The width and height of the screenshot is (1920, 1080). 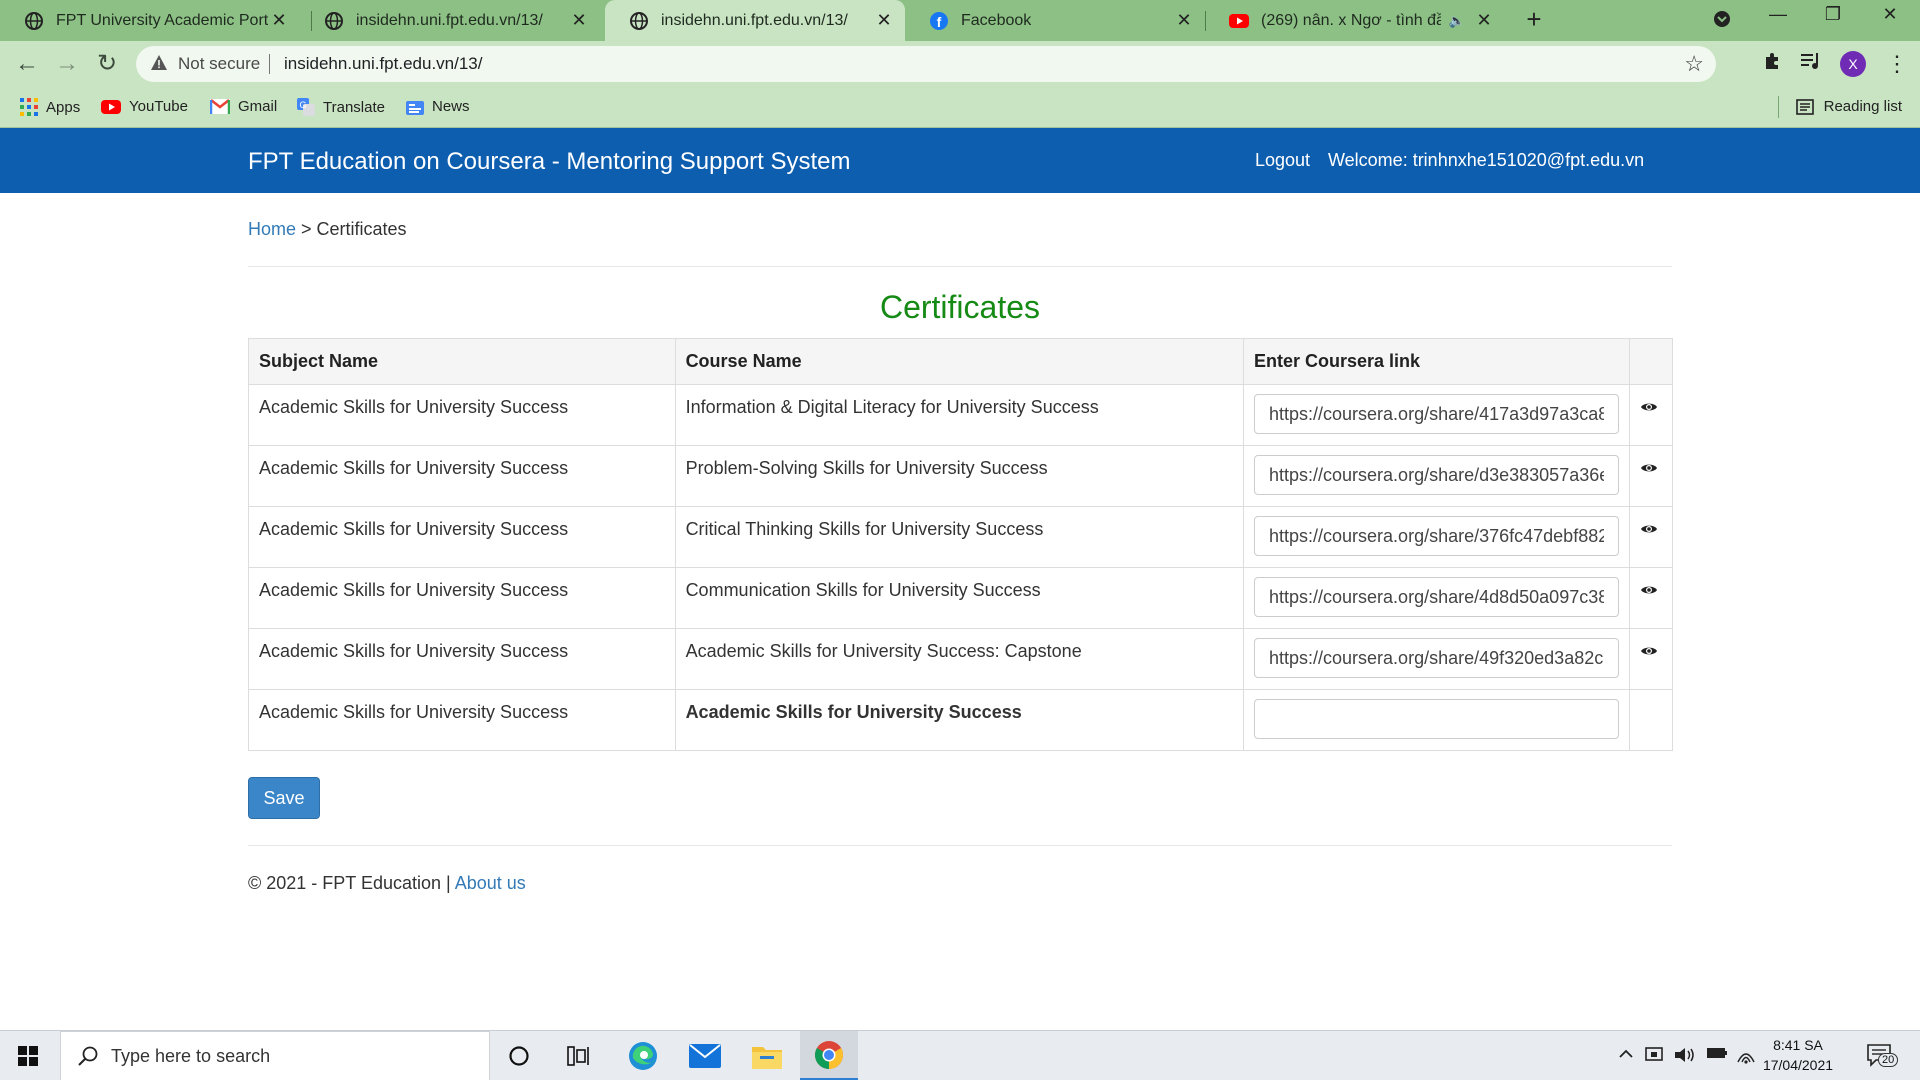 I want to click on reload-button: ↻, so click(x=107, y=64).